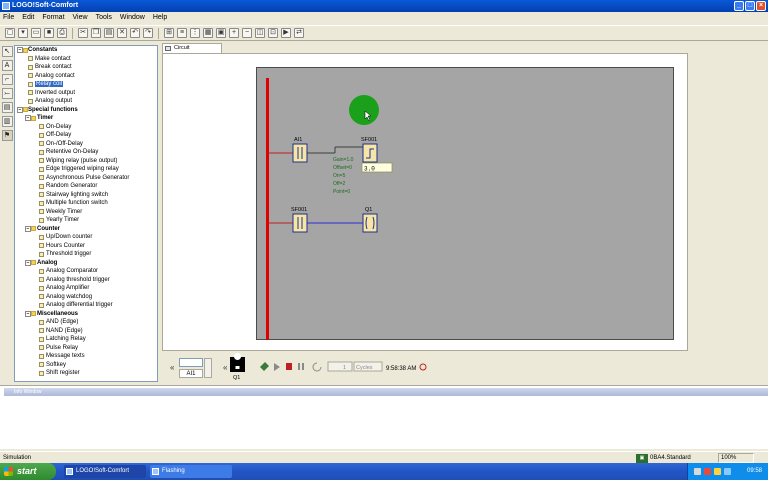 The width and height of the screenshot is (768, 480). I want to click on align-v-icon: ⋮, so click(195, 33).